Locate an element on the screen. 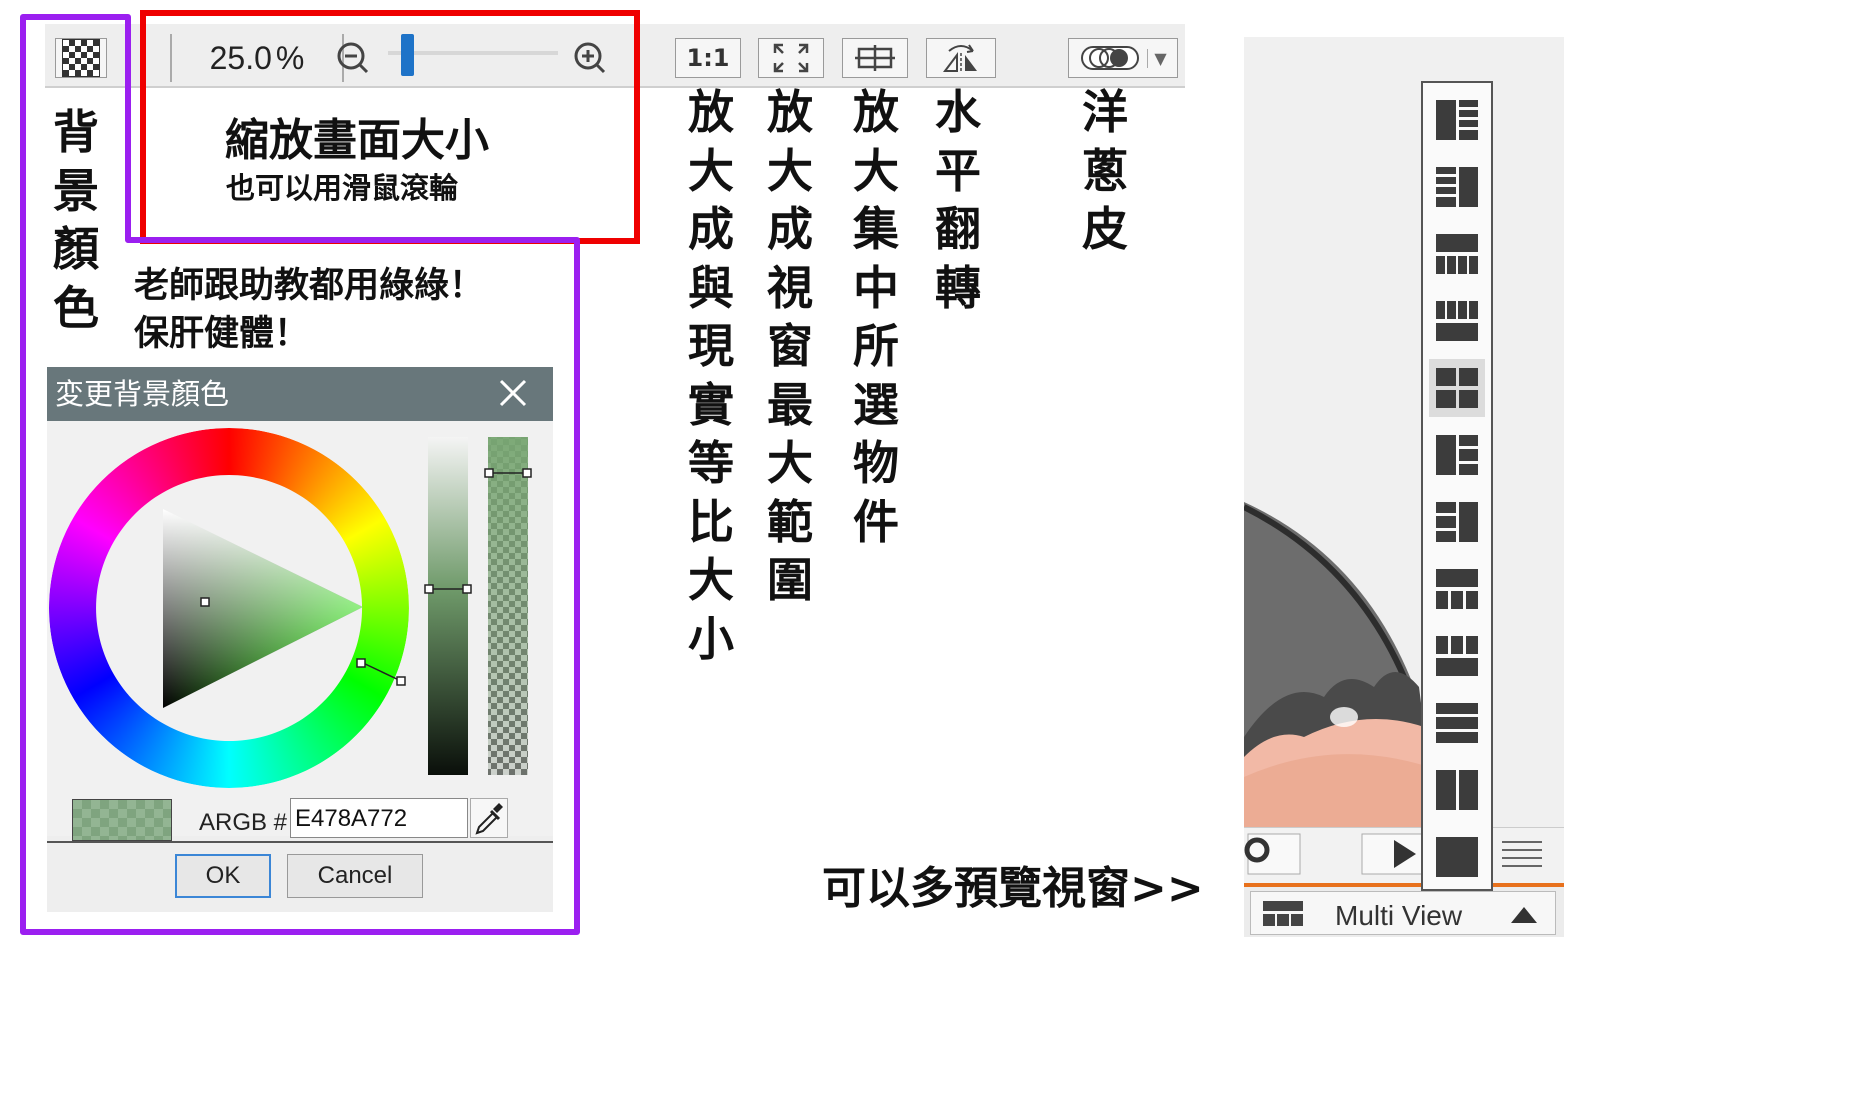 The image size is (1864, 1120). dialog-titlebar: 変更背景顏色 is located at coordinates (300, 394).